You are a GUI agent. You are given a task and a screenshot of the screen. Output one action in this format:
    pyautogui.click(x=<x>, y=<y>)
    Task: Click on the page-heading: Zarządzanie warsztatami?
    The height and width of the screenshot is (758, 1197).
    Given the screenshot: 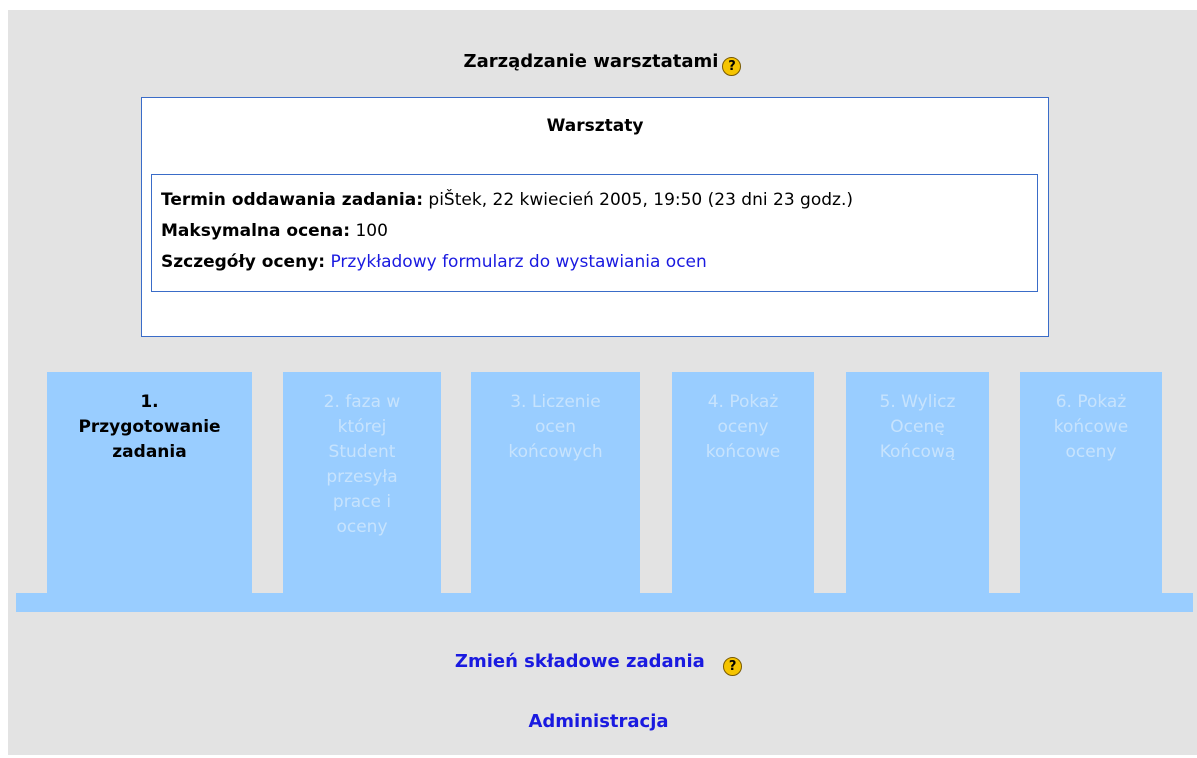 What is the action you would take?
    pyautogui.click(x=602, y=63)
    